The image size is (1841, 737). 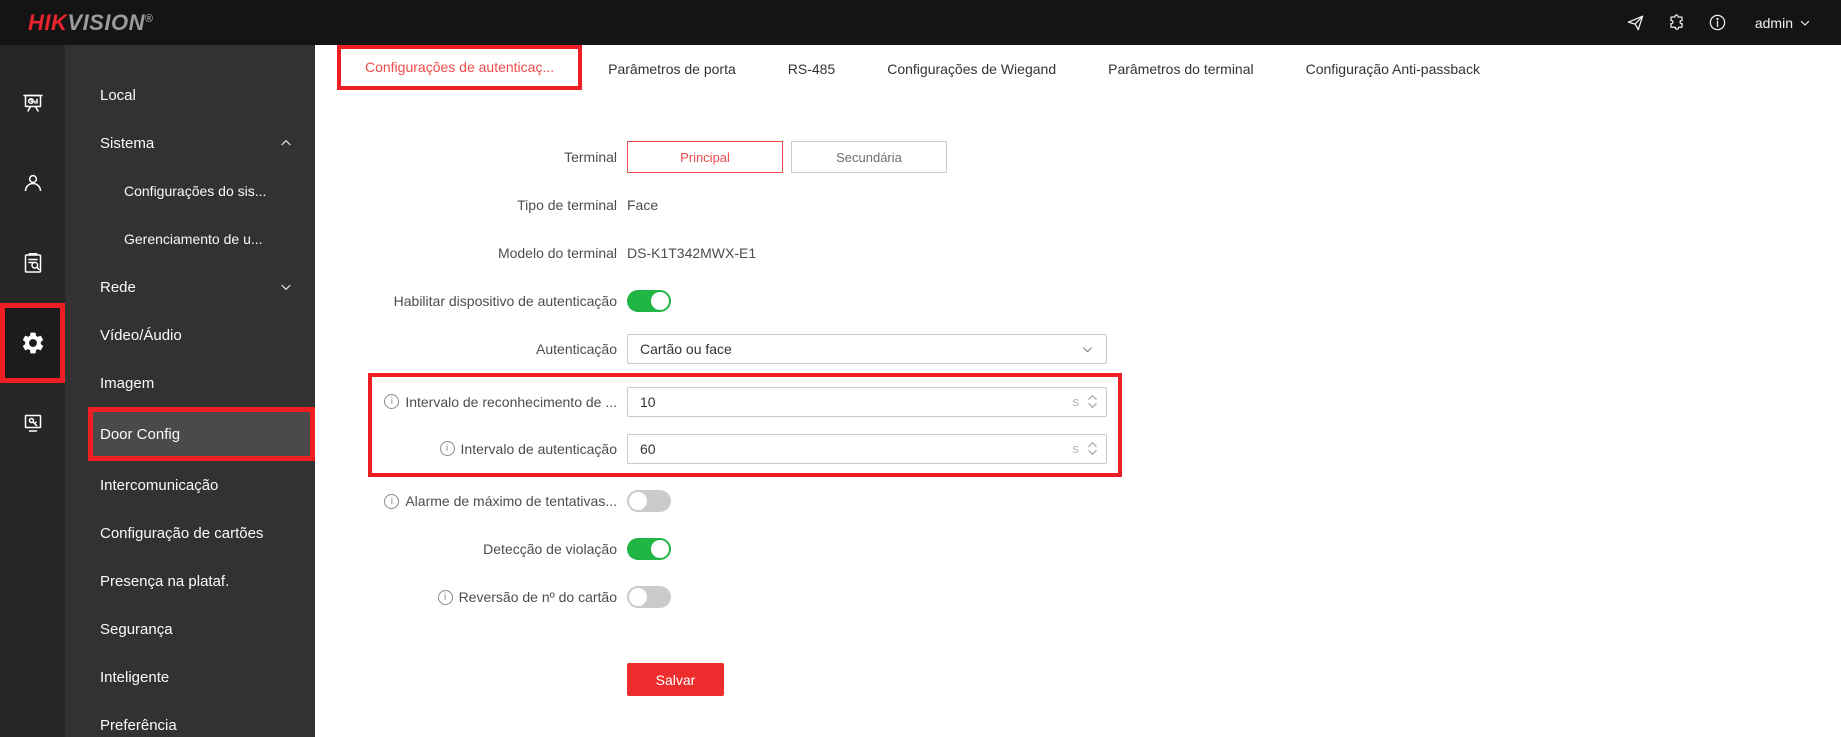 What do you see at coordinates (672, 69) in the screenshot?
I see `tab-parametros-de-porta: Parâmetros de porta` at bounding box center [672, 69].